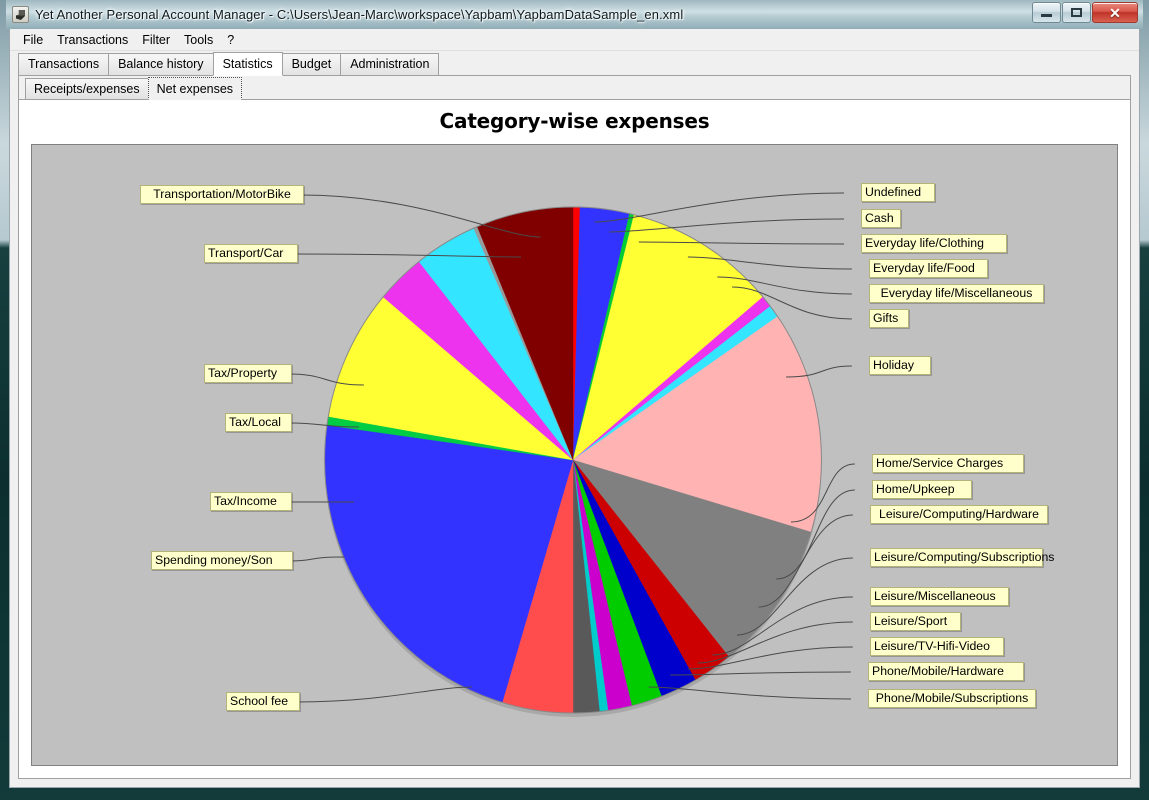  I want to click on pie-callout-label: Phone/Mobile/Subscriptions, so click(952, 698).